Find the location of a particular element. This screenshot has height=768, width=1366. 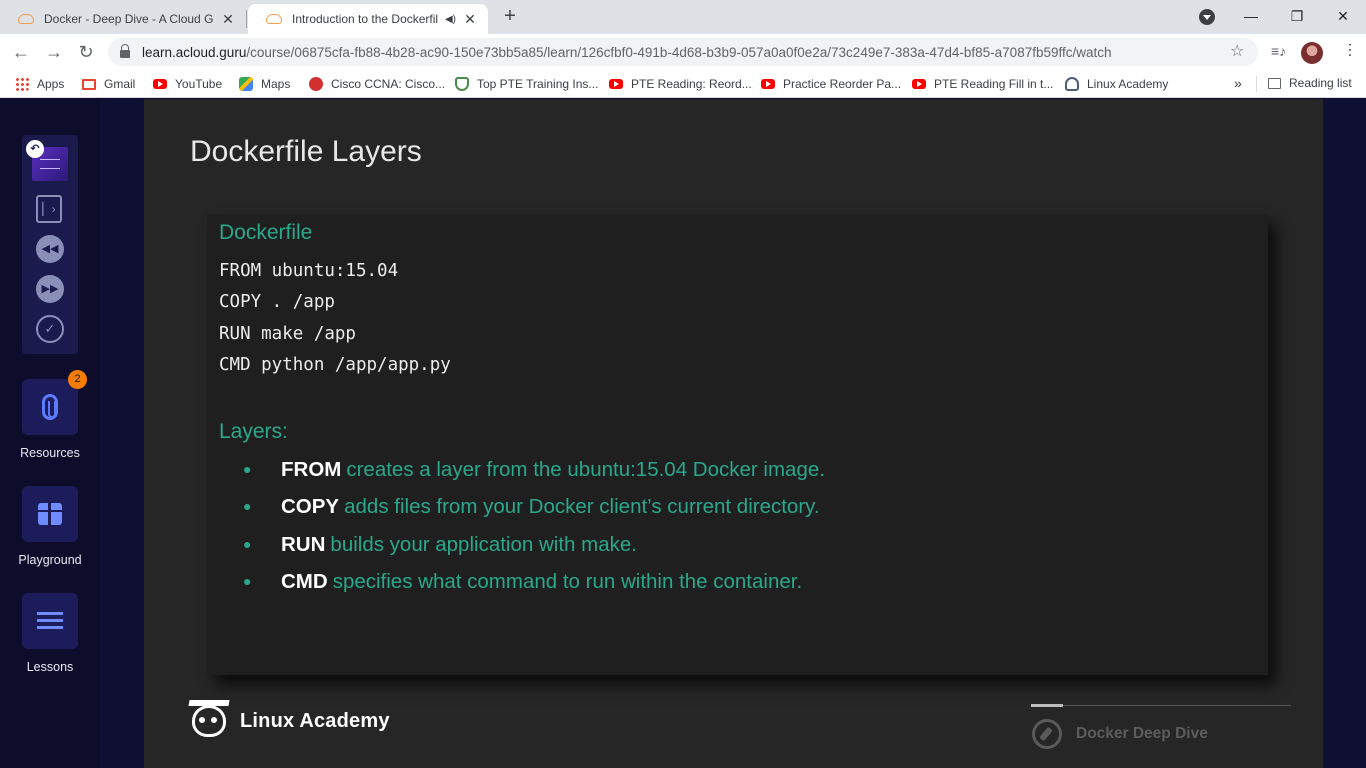

tab-title: Docker - Deep Dive - A Cloud Gu is located at coordinates (129, 19).